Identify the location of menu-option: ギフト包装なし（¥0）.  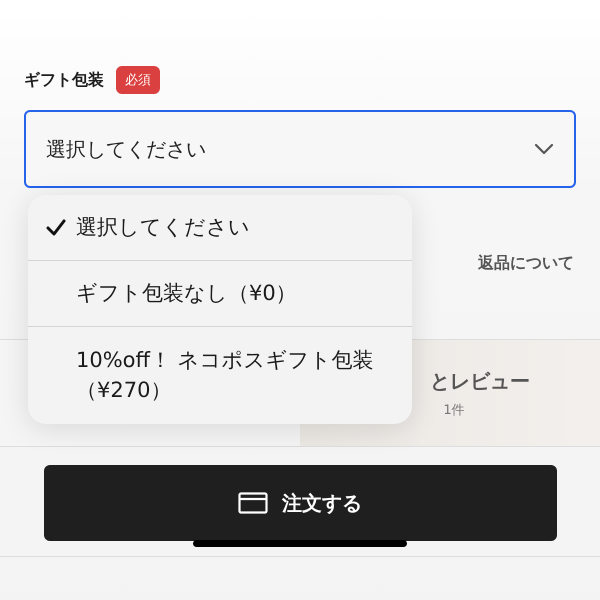
(220, 293).